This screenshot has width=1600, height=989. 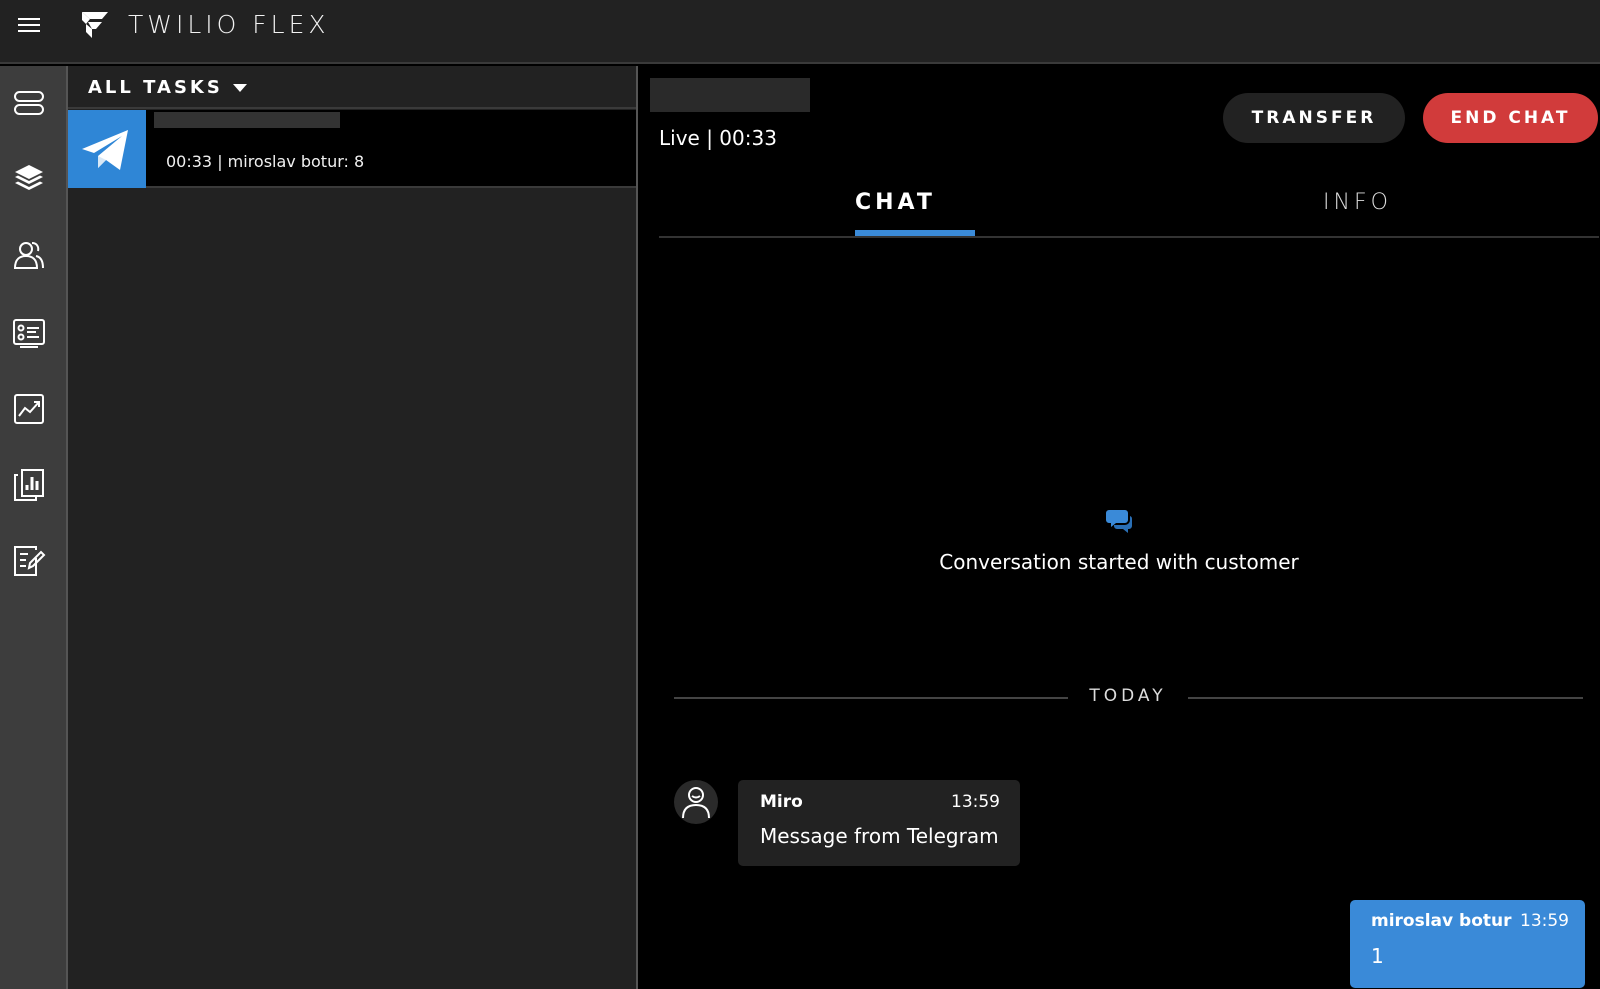 I want to click on avatar, so click(x=696, y=802).